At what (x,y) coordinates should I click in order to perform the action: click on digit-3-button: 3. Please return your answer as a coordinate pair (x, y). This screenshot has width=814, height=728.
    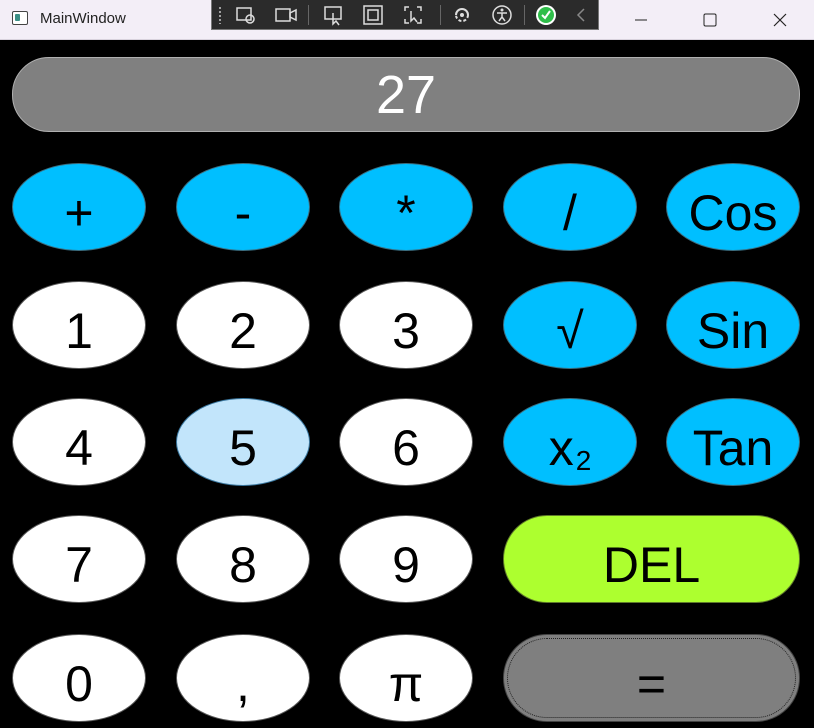
    Looking at the image, I should click on (406, 325).